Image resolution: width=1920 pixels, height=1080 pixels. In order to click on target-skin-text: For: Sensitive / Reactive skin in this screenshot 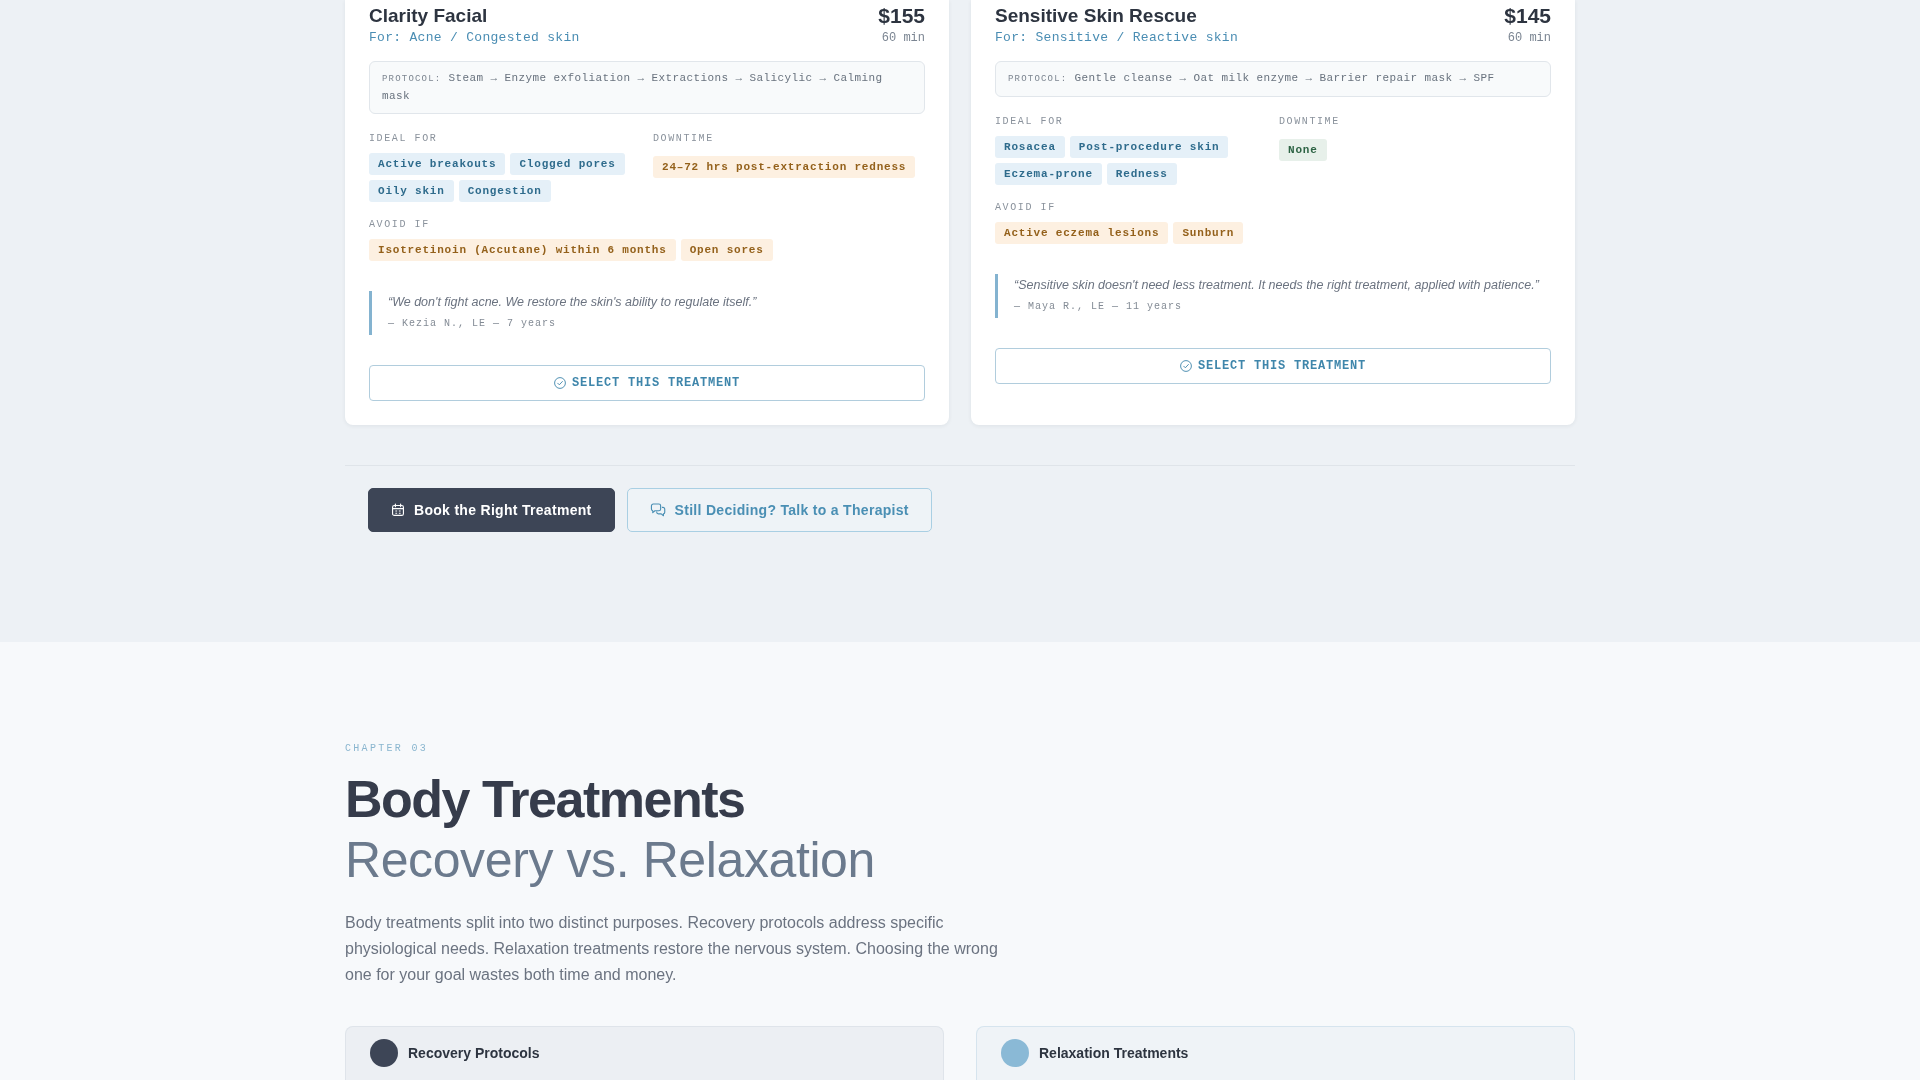, I will do `click(1117, 38)`.